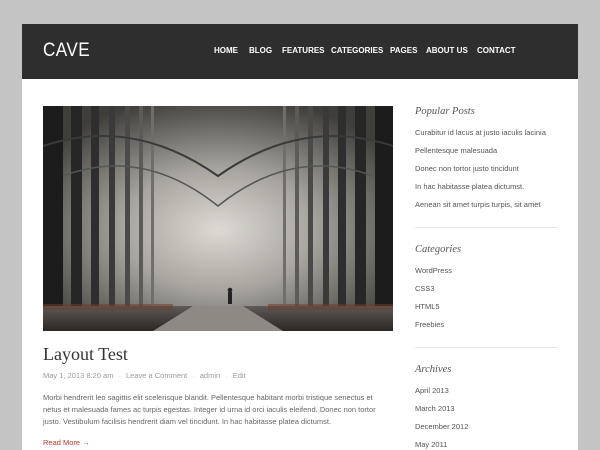 Image resolution: width=600 pixels, height=450 pixels. Describe the element at coordinates (226, 50) in the screenshot. I see `nav-item-home: HOME` at that location.